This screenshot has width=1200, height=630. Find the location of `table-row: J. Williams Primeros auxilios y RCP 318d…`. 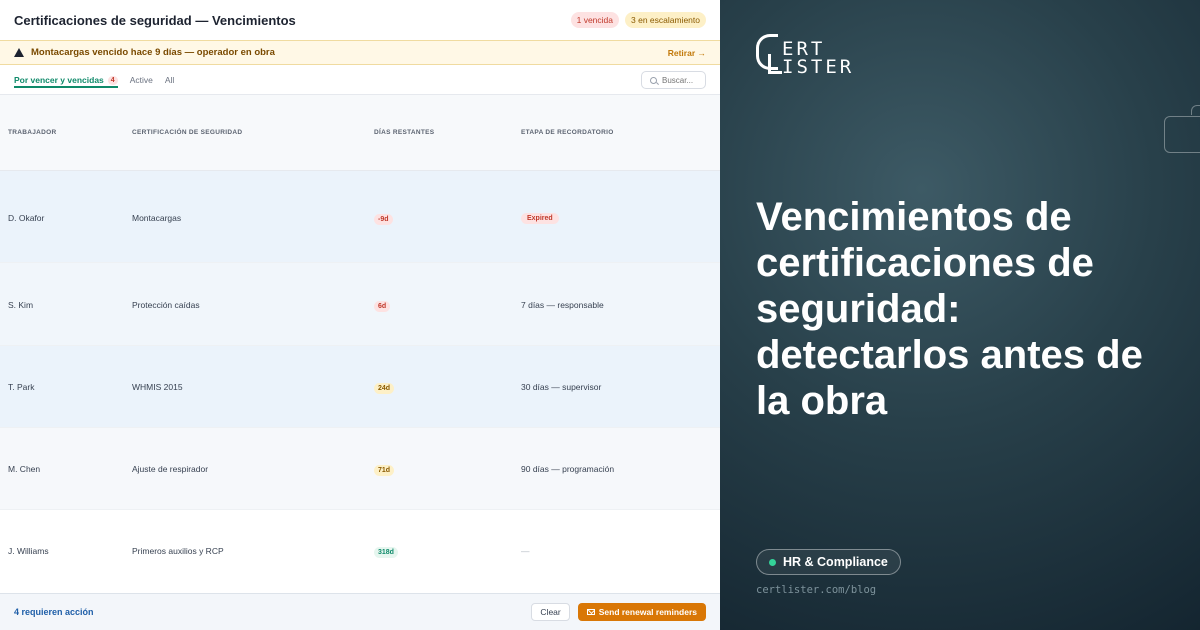

table-row: J. Williams Primeros auxilios y RCP 318d… is located at coordinates (360, 551).